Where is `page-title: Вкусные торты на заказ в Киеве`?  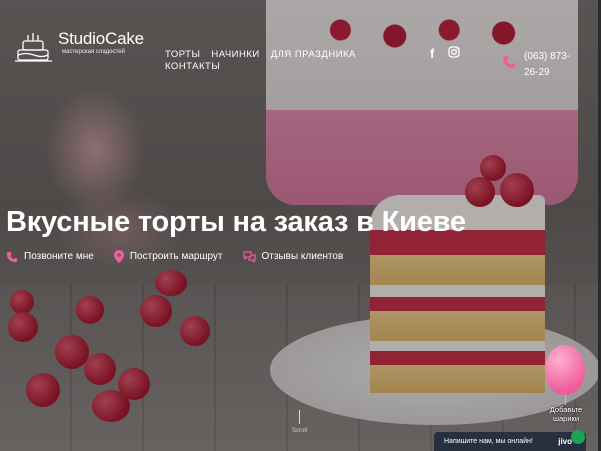 page-title: Вкусные торты на заказ в Киеве is located at coordinates (236, 222).